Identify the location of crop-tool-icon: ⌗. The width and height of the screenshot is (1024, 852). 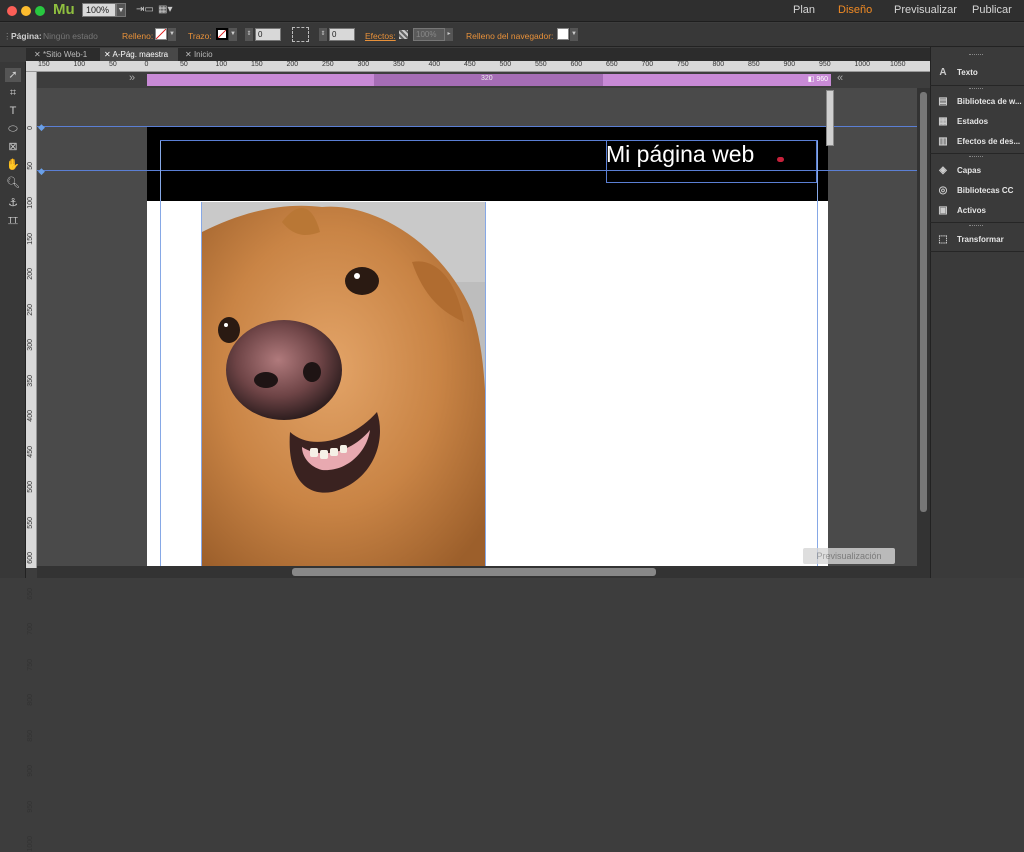
(13, 93).